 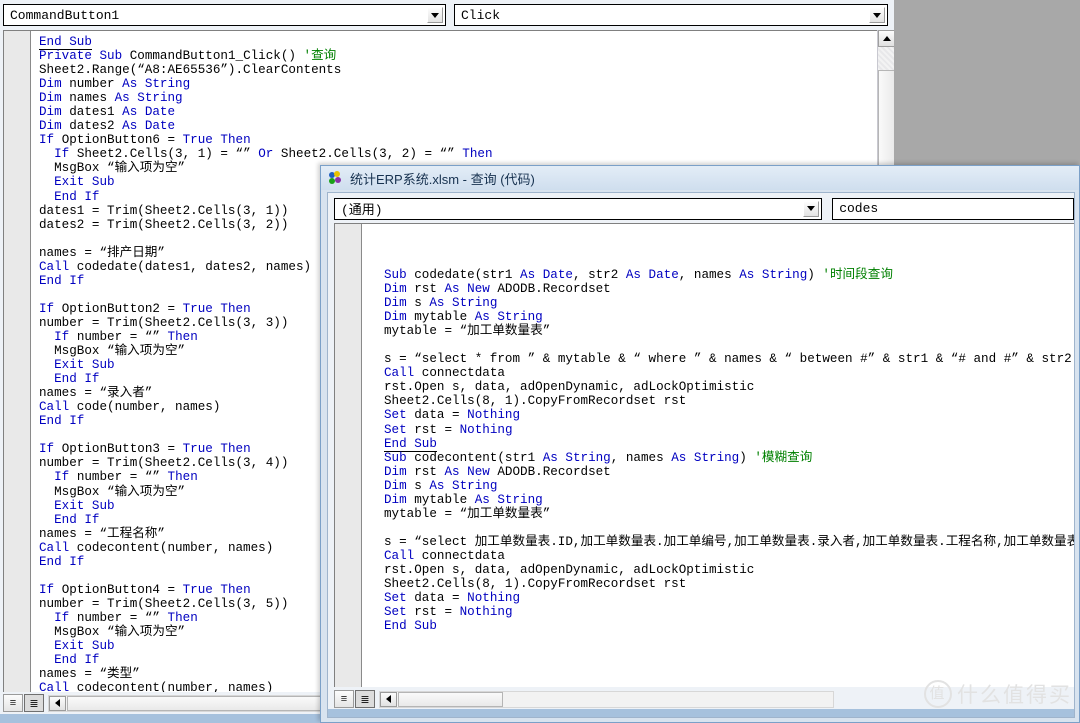 What do you see at coordinates (554, 471) in the screenshot?
I see `code-token: ADODB.Recordset` at bounding box center [554, 471].